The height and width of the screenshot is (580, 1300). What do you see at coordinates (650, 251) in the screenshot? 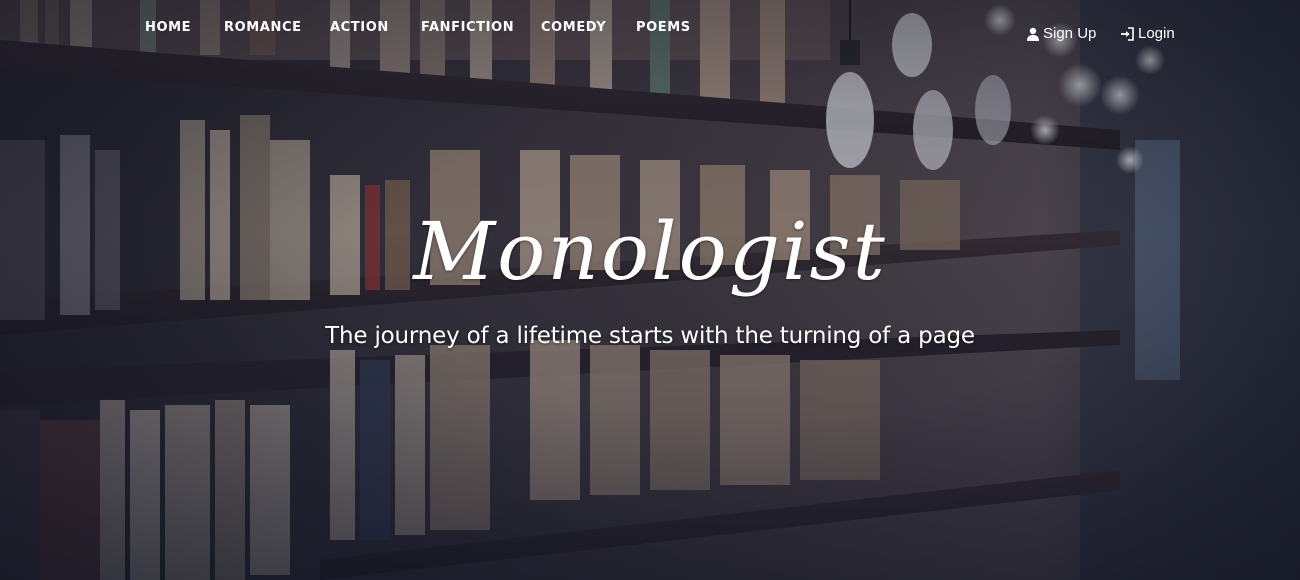
I see `brand-title: Monologist` at bounding box center [650, 251].